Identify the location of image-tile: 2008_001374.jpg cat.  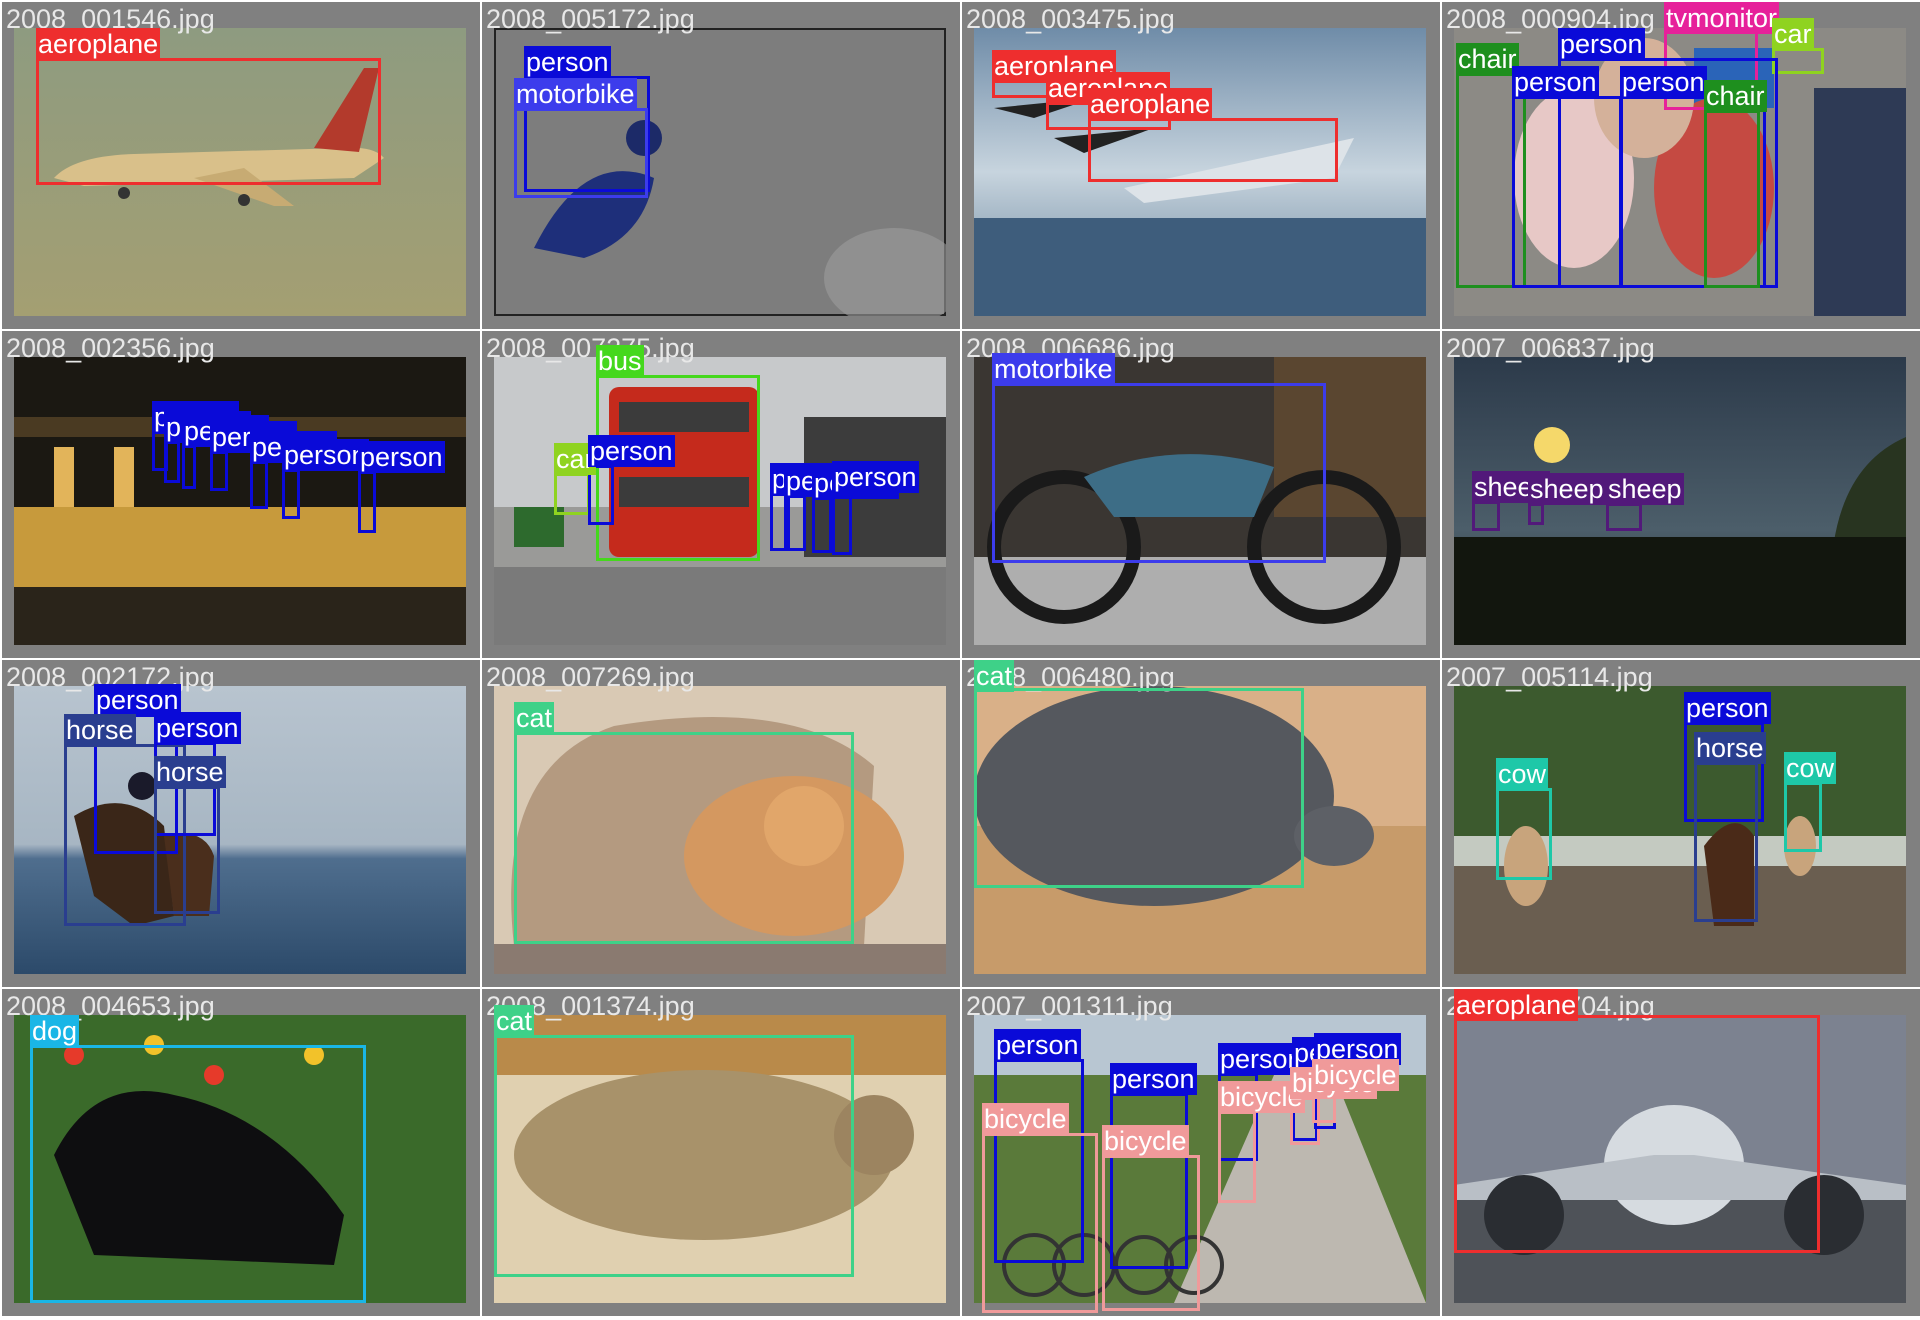
(721, 1152).